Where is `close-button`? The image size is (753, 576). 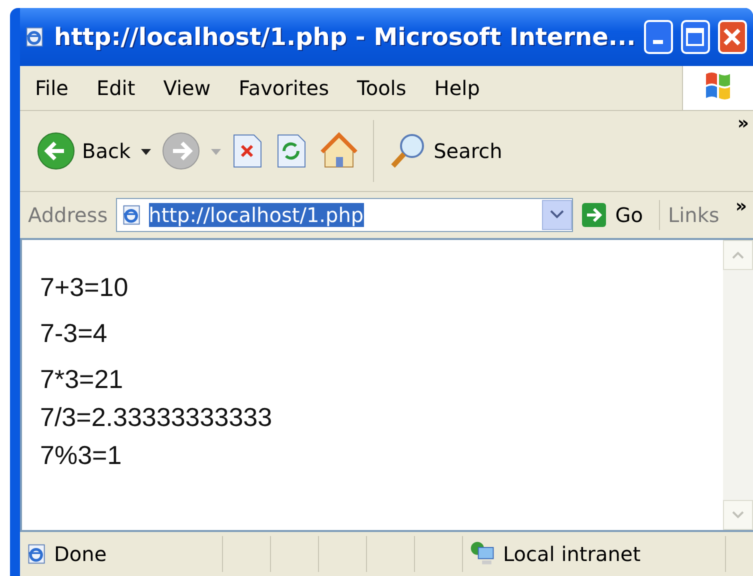 close-button is located at coordinates (732, 37).